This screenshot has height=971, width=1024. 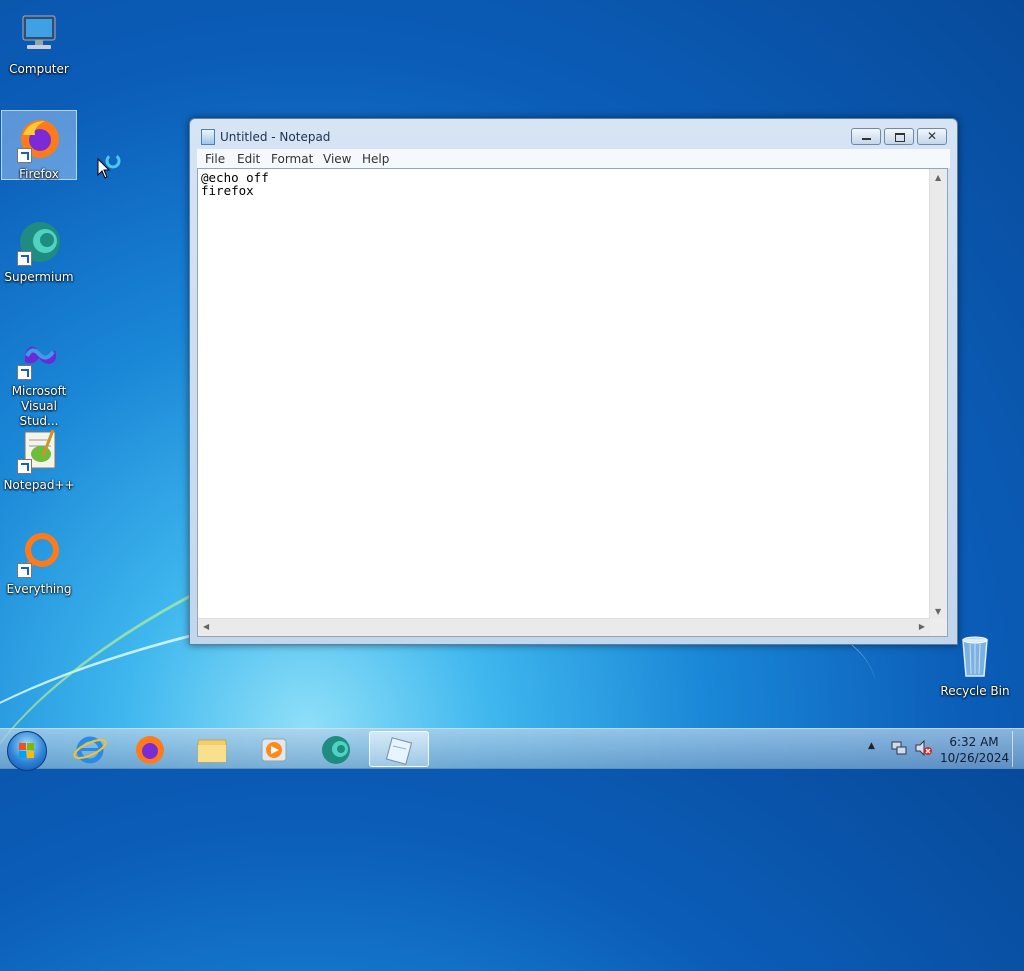 I want to click on everything-icon, so click(x=39, y=554).